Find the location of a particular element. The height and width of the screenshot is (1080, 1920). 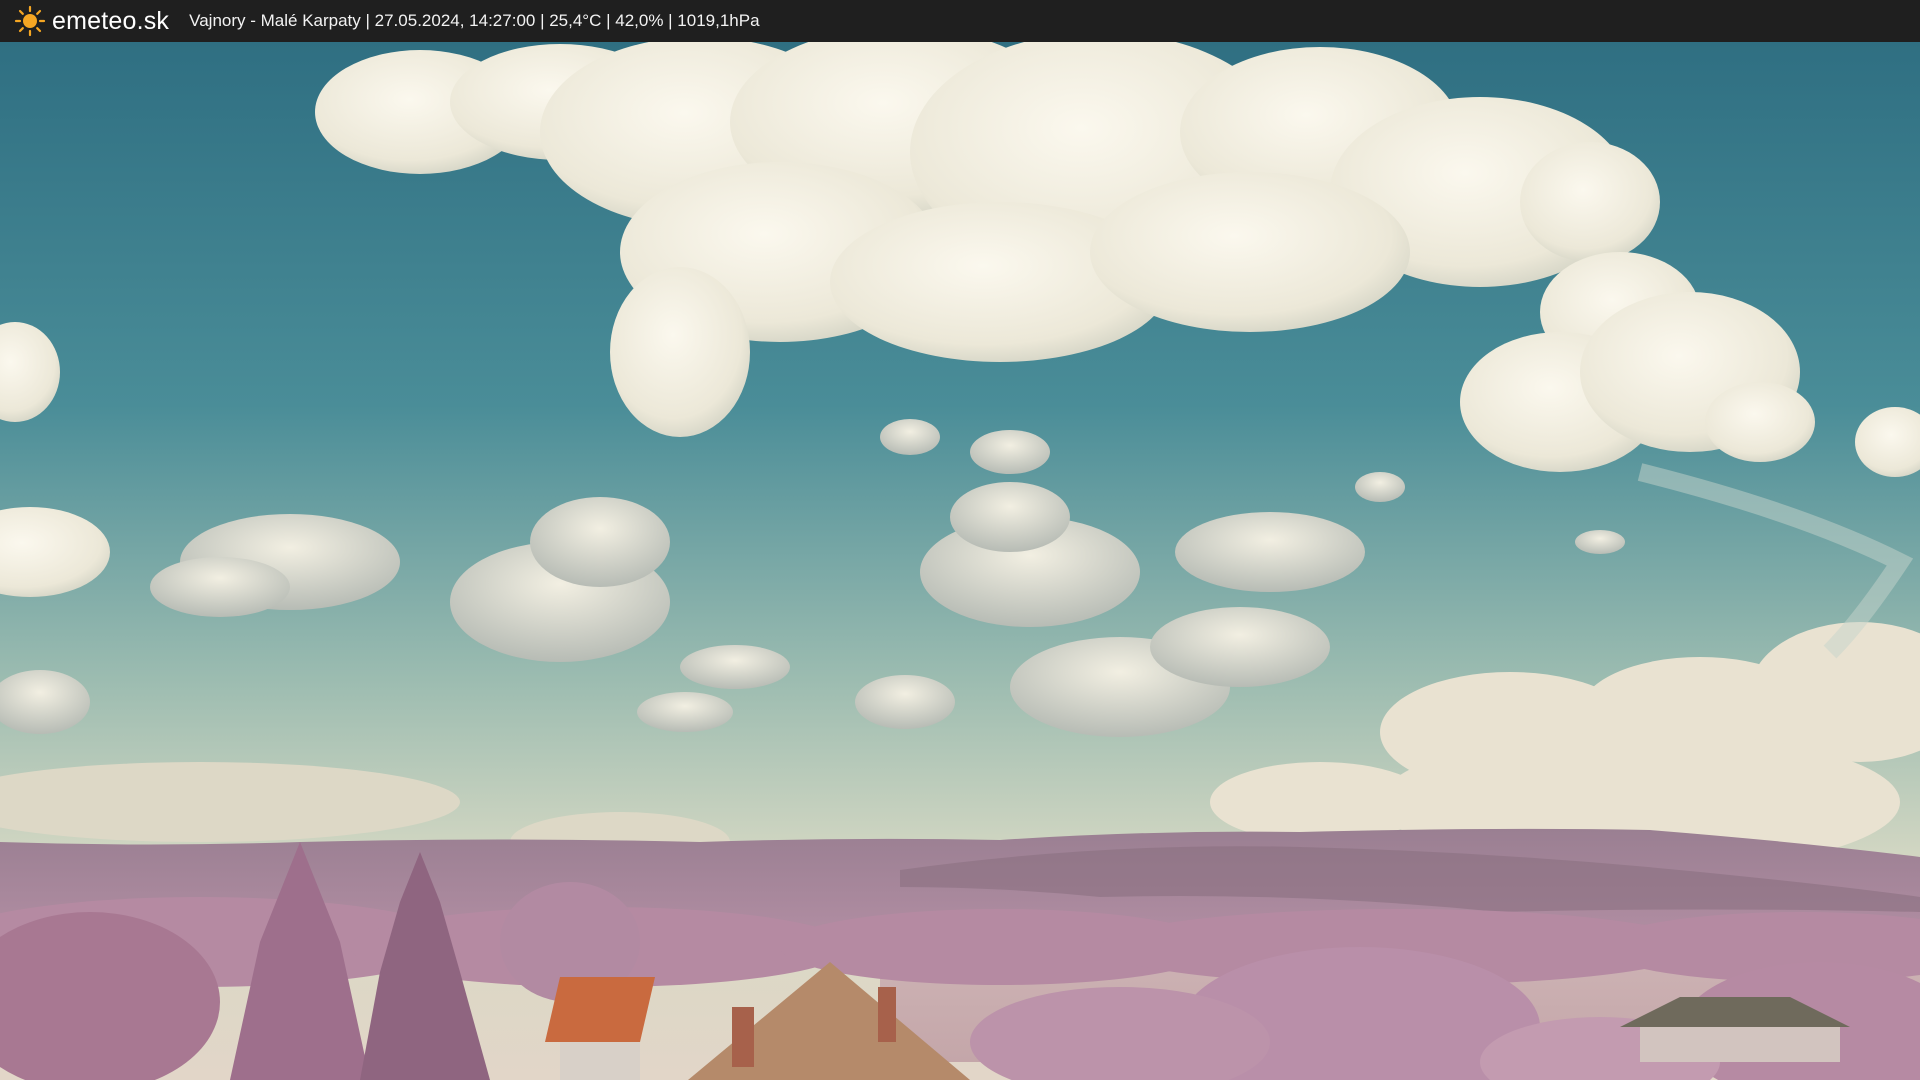

site-logo: emeteo.sk is located at coordinates (91, 21).